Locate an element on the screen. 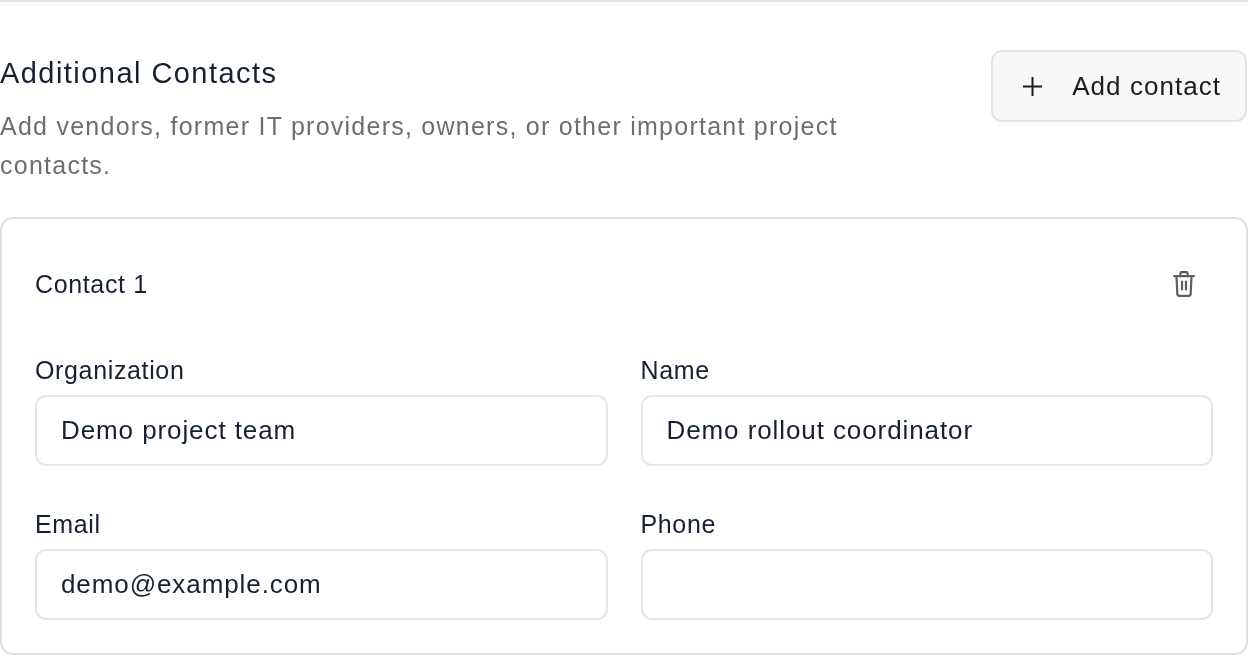 The height and width of the screenshot is (656, 1248). field-label: Name is located at coordinates (675, 370).